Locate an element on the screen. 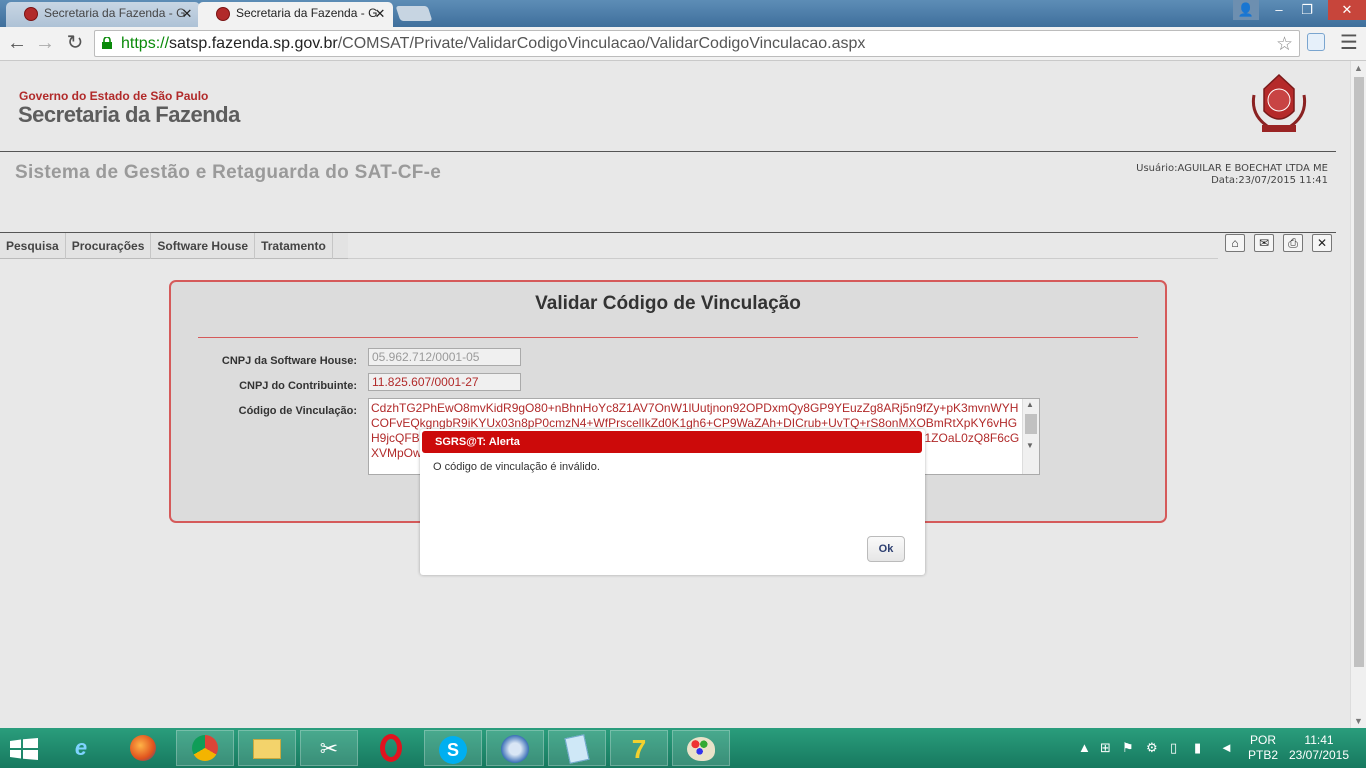  battery-icon: ▯ is located at coordinates (1173, 748).